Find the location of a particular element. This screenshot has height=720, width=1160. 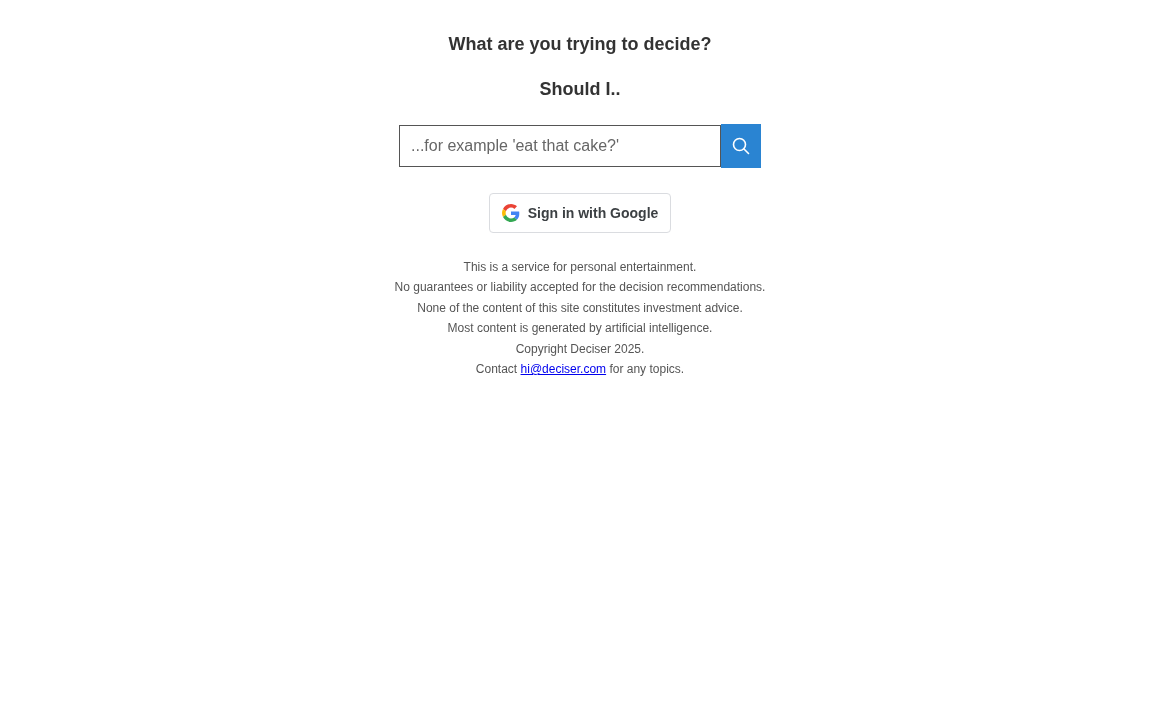

disclaimer-text: No guarantees or liability accepted for the decision recommendations. is located at coordinates (580, 287).